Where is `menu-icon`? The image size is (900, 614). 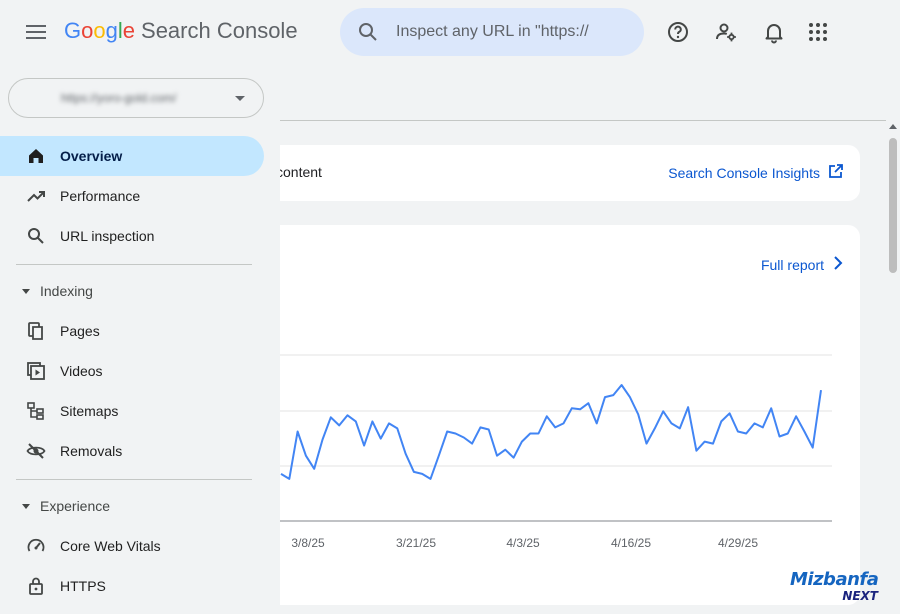 menu-icon is located at coordinates (36, 32).